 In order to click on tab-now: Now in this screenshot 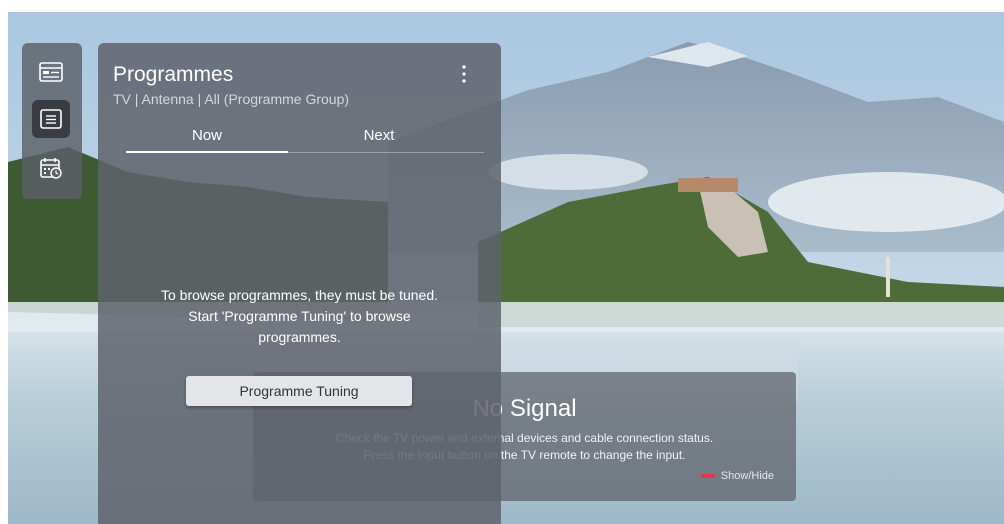, I will do `click(207, 135)`.